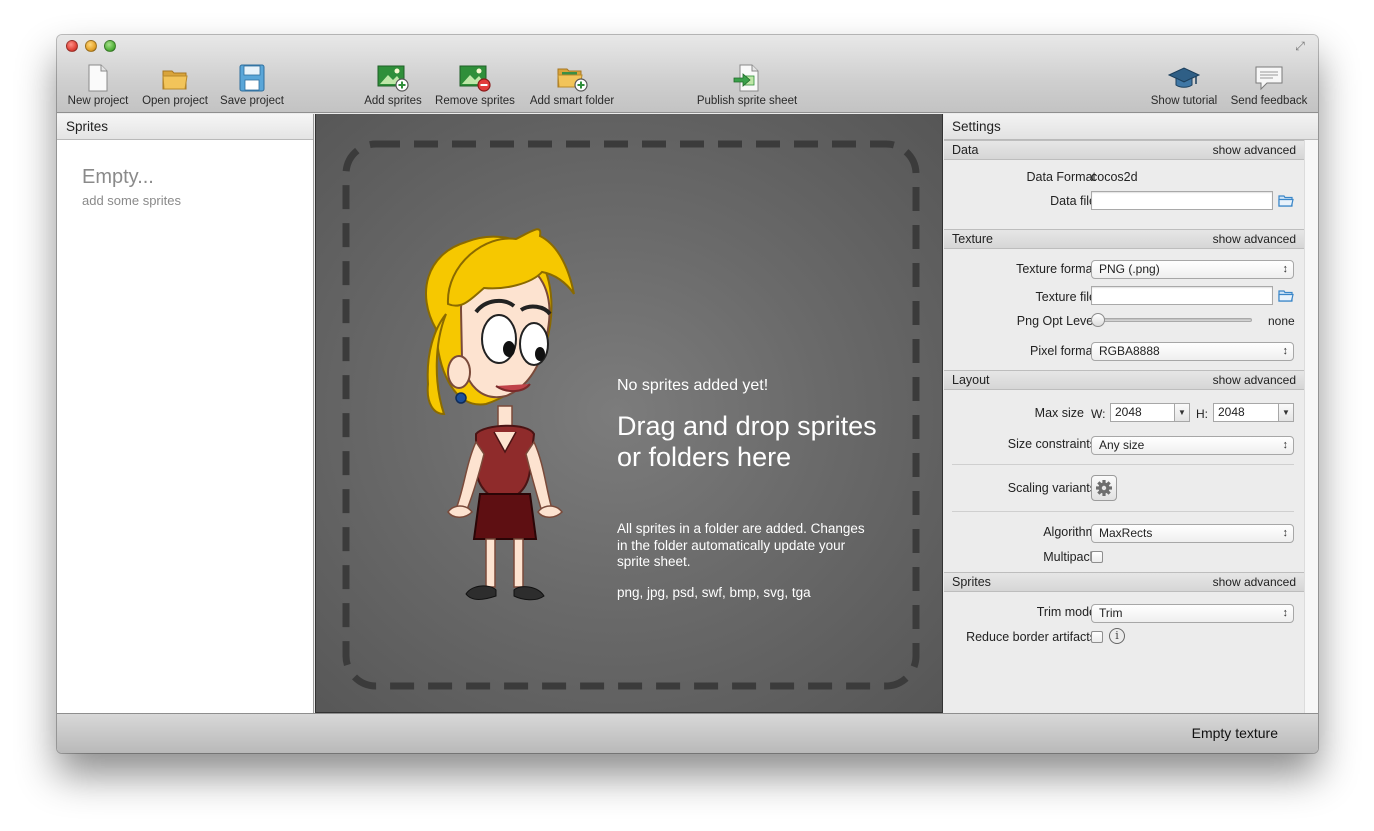  What do you see at coordinates (252, 101) in the screenshot?
I see `save-project-label: Save project` at bounding box center [252, 101].